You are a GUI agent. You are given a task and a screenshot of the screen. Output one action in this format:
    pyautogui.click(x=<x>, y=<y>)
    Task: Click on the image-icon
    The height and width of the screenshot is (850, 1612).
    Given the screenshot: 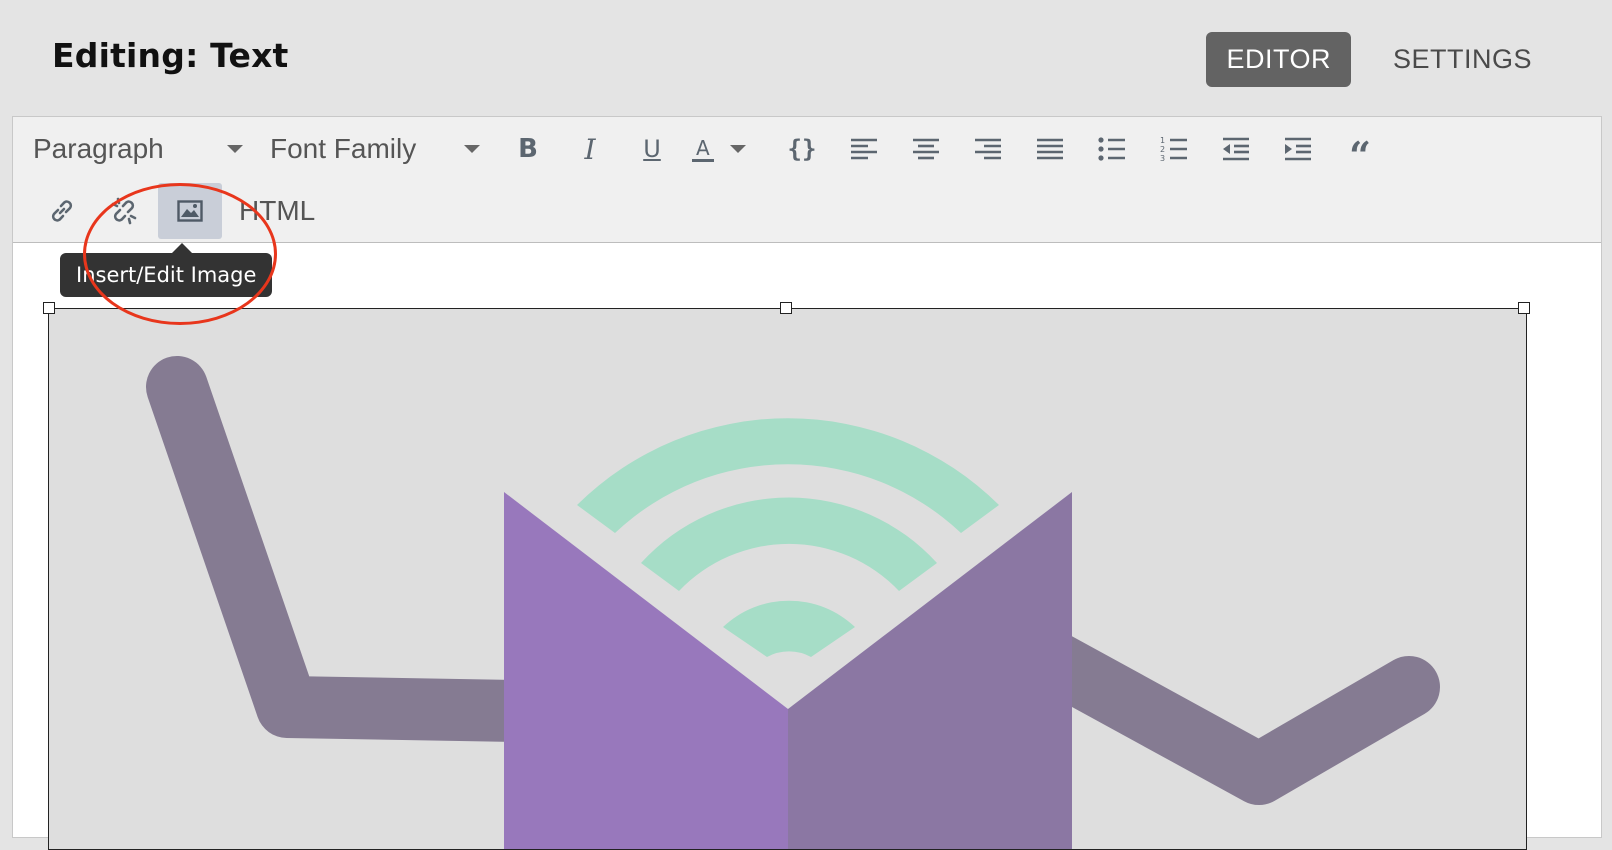 What is the action you would take?
    pyautogui.click(x=190, y=211)
    